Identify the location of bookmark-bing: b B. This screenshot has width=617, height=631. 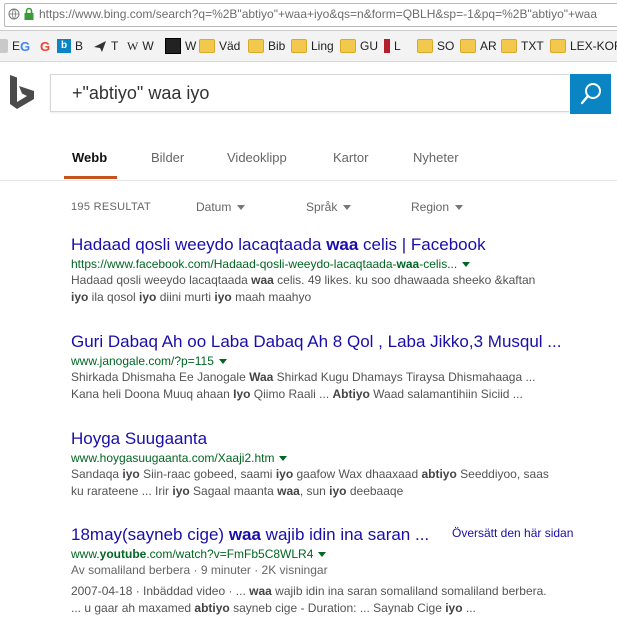
(70, 46).